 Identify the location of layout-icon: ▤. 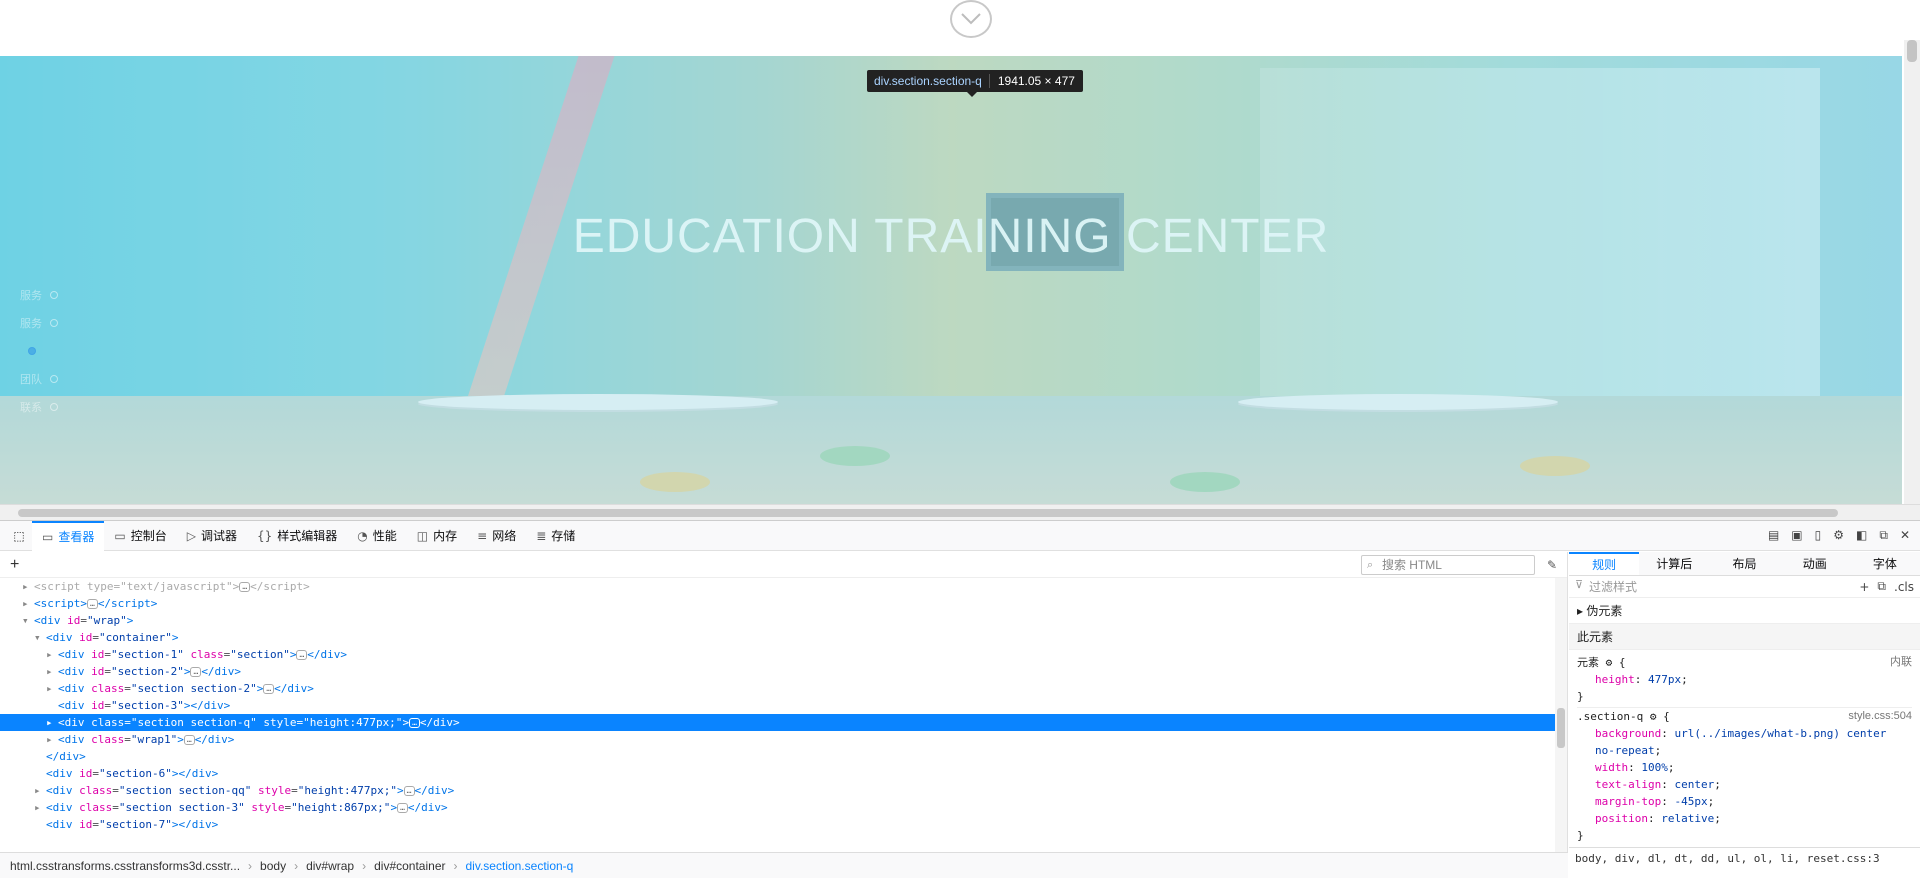
(1773, 535).